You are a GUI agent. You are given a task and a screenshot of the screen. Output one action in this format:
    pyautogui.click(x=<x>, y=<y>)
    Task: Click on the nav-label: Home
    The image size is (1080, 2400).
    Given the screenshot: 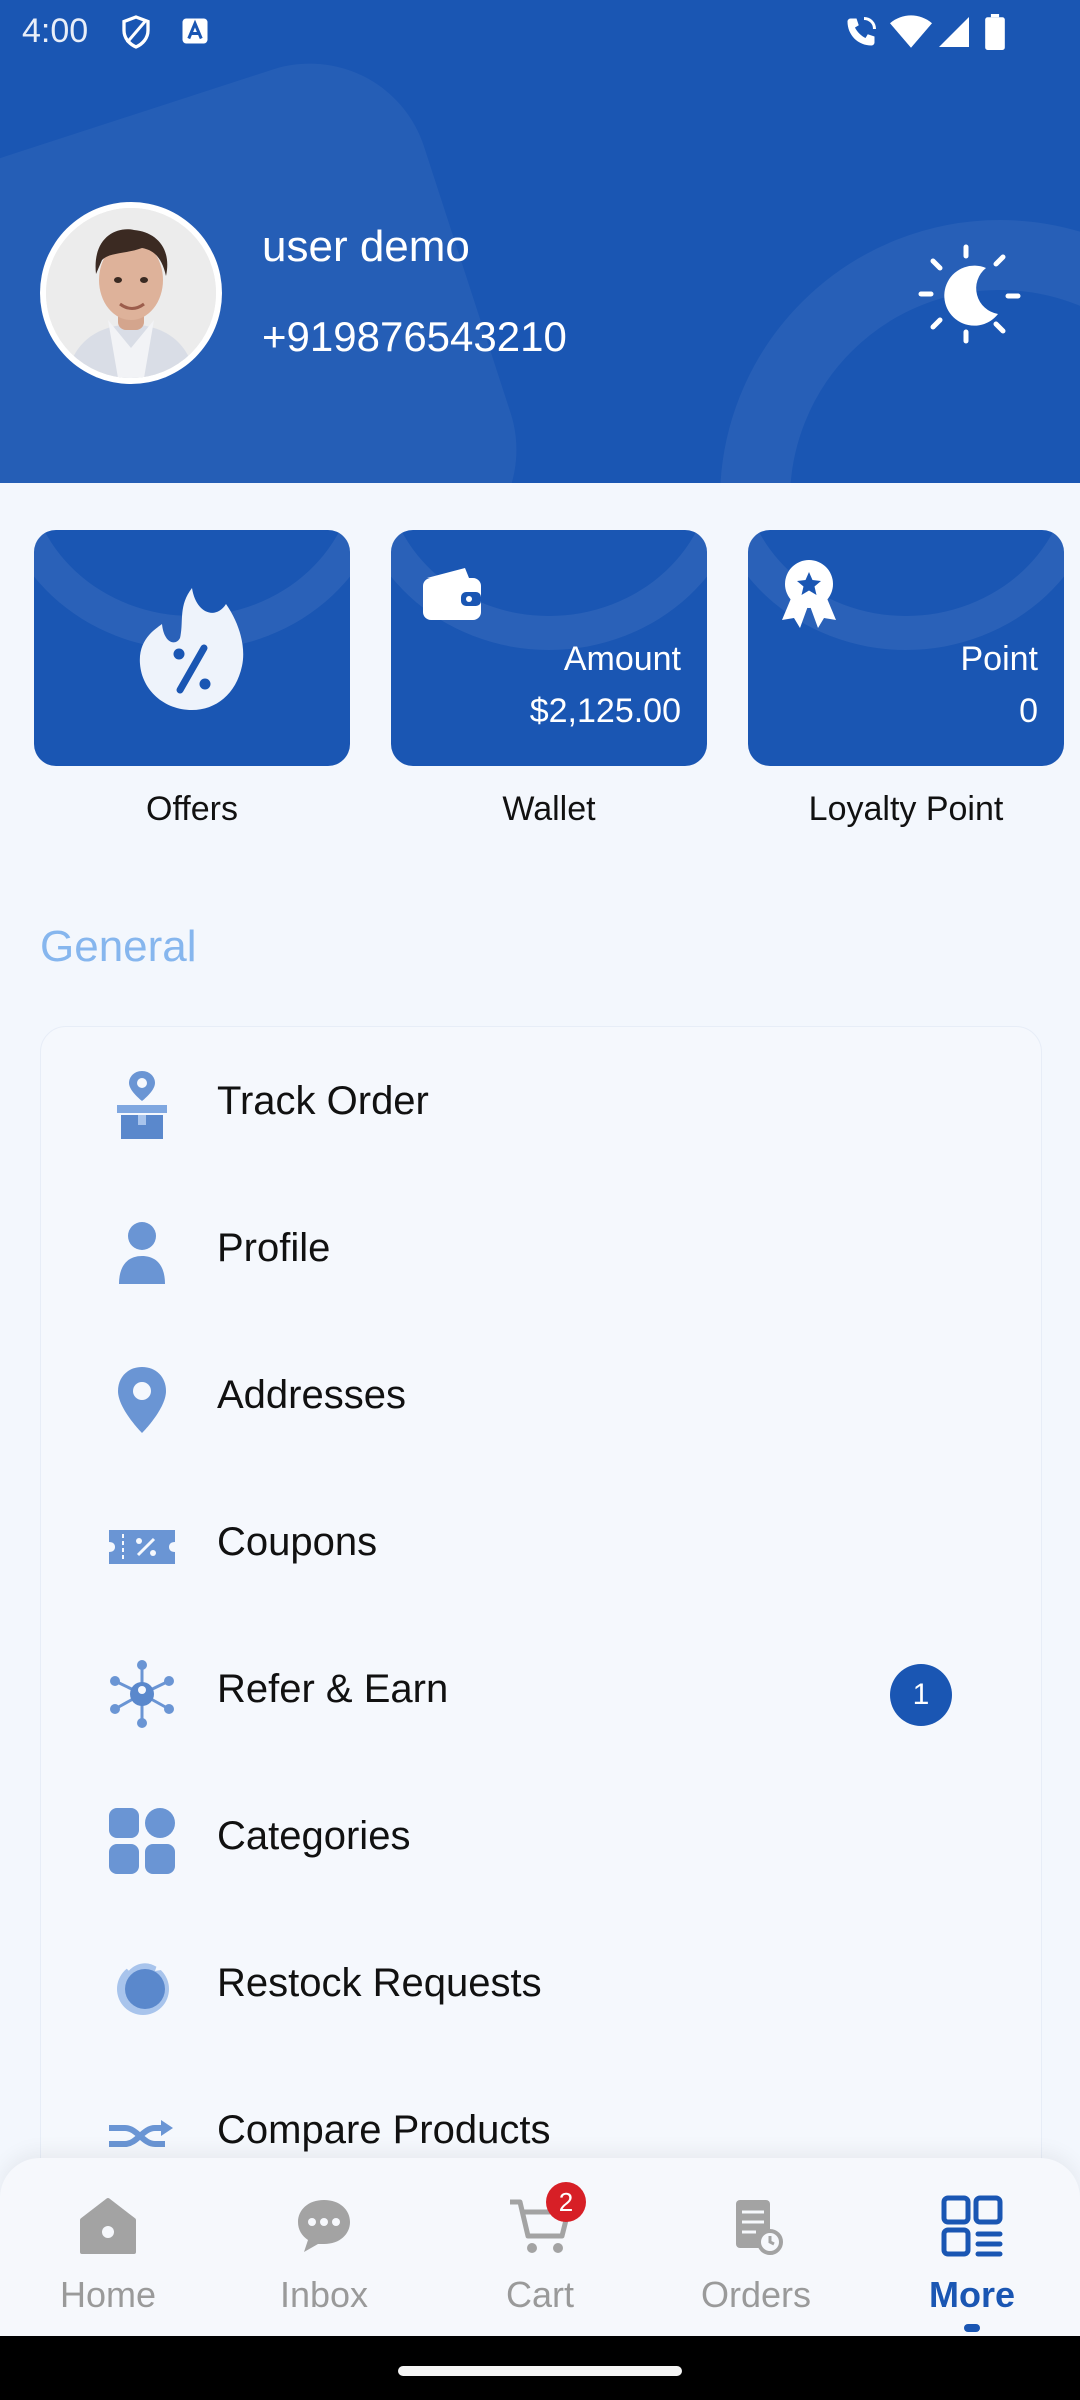 What is the action you would take?
    pyautogui.click(x=108, y=2294)
    